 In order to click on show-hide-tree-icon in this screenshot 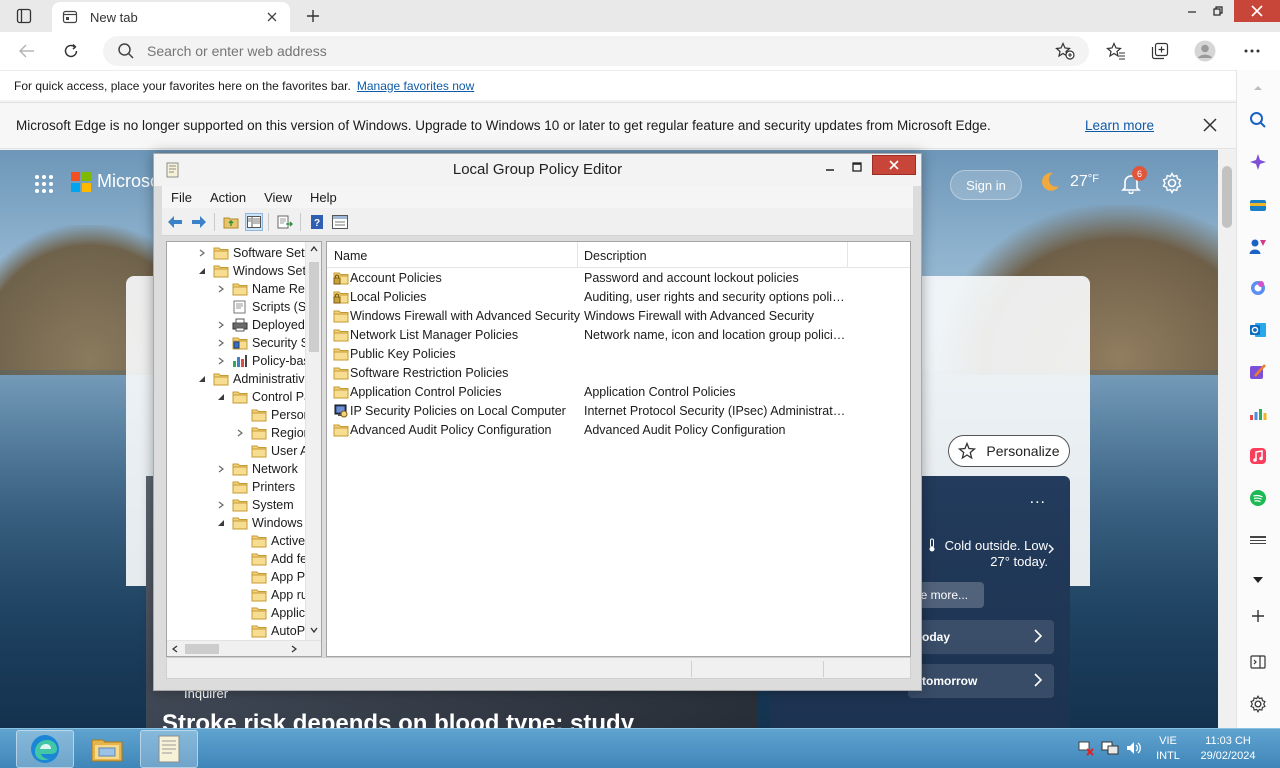, I will do `click(254, 222)`.